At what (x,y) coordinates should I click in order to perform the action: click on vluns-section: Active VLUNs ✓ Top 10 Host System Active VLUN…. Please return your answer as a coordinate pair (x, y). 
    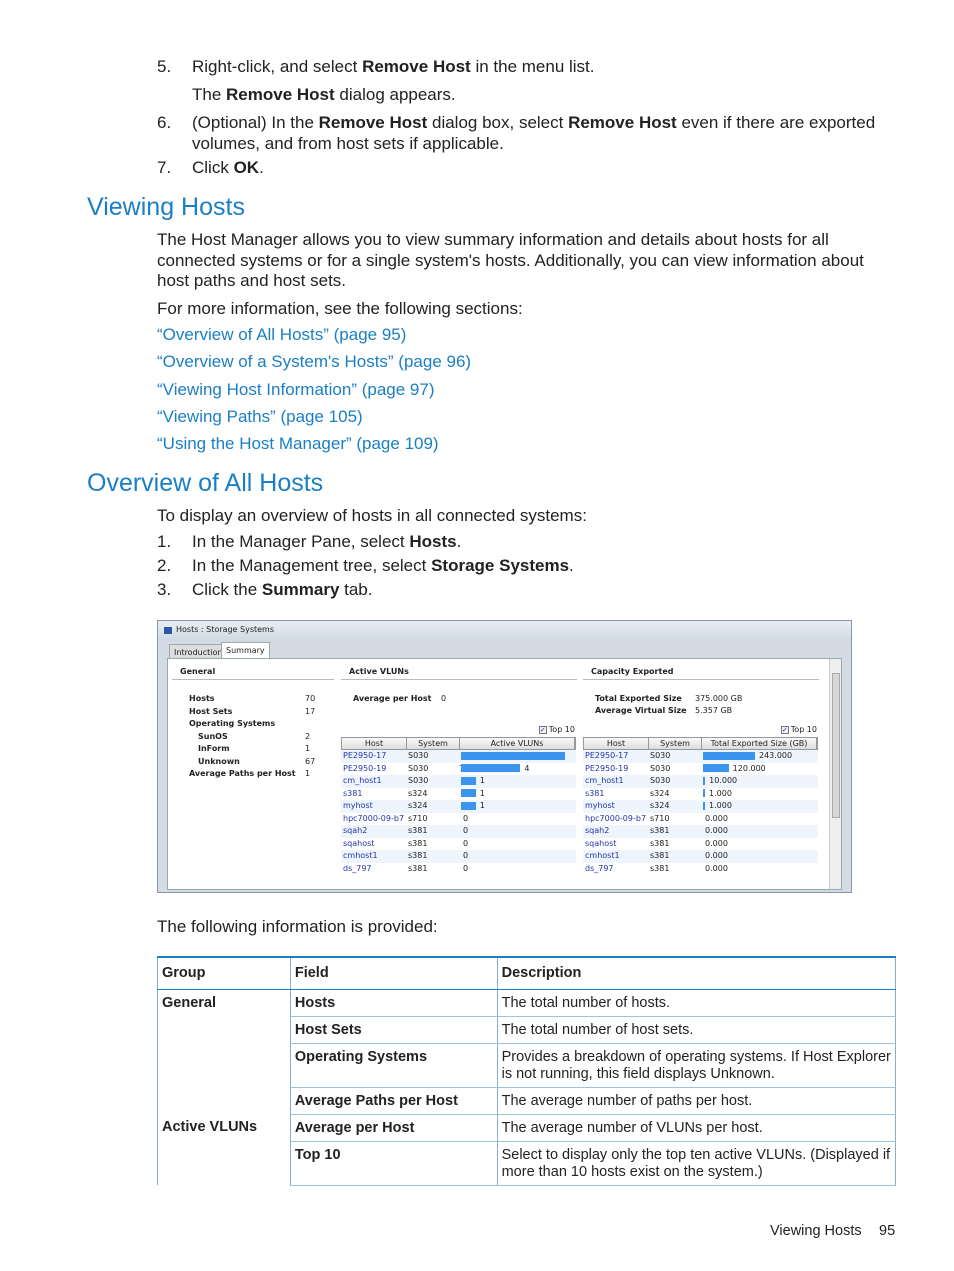
    Looking at the image, I should click on (459, 776).